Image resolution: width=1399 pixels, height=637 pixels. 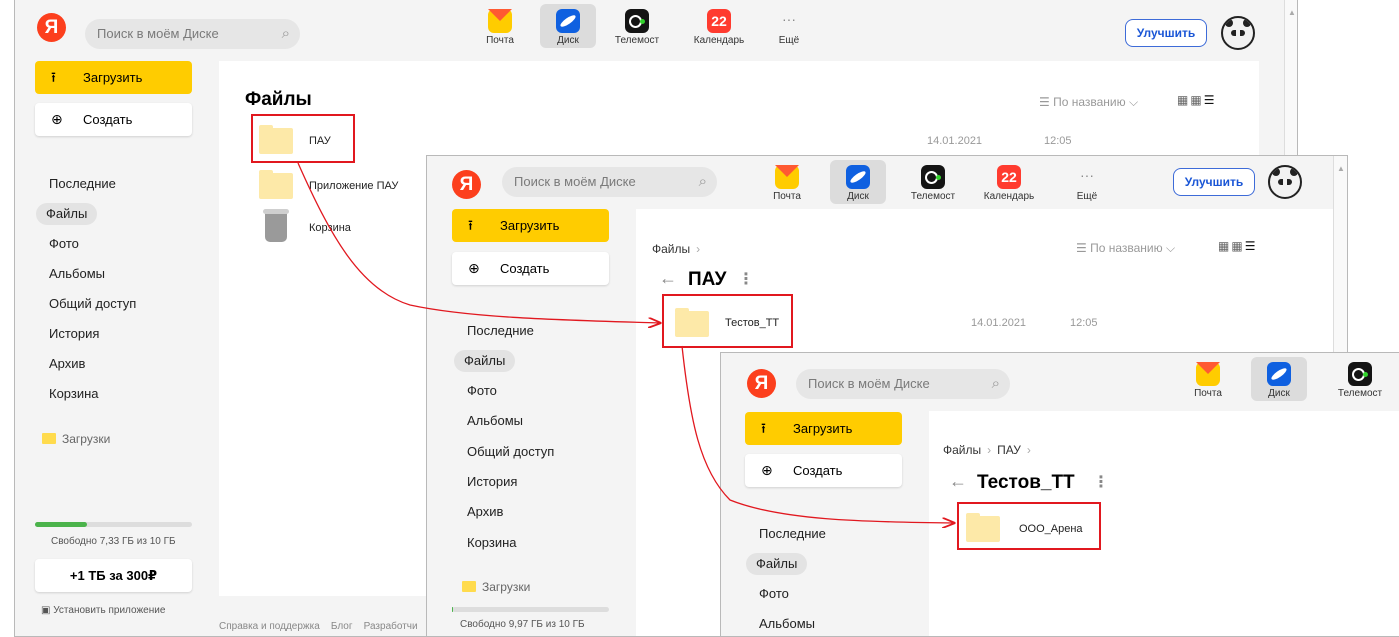 I want to click on storage-text: Свободно 7,33 ГБ из 10 ГБ, so click(x=113, y=541).